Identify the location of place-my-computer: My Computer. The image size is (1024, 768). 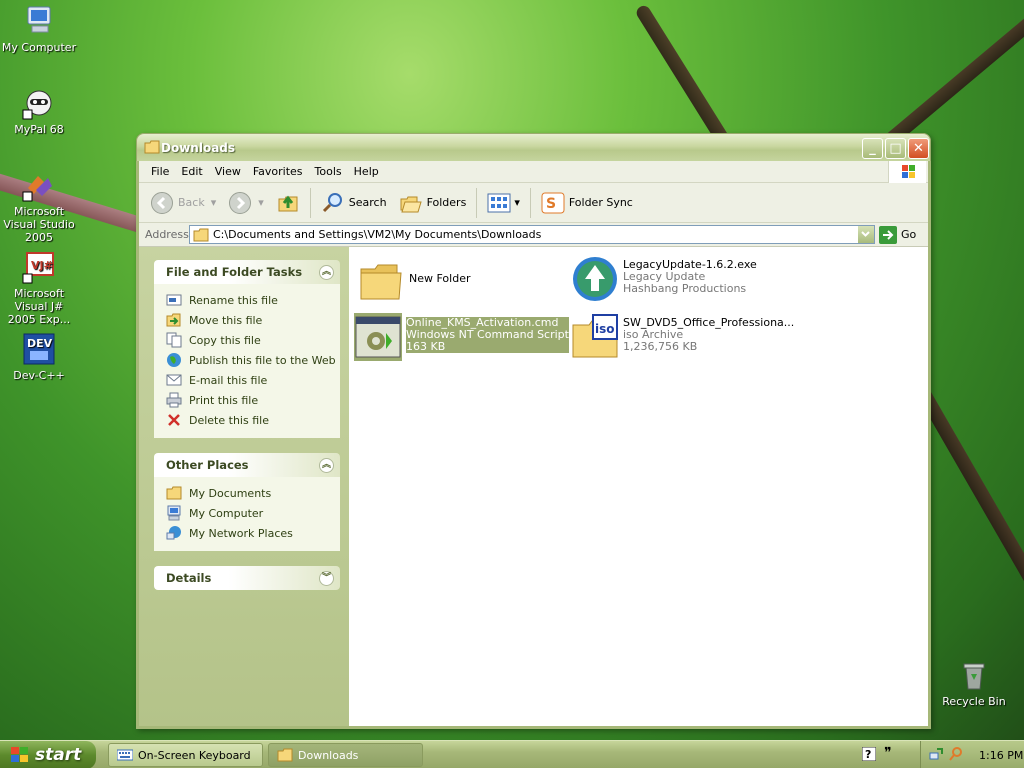
(253, 513).